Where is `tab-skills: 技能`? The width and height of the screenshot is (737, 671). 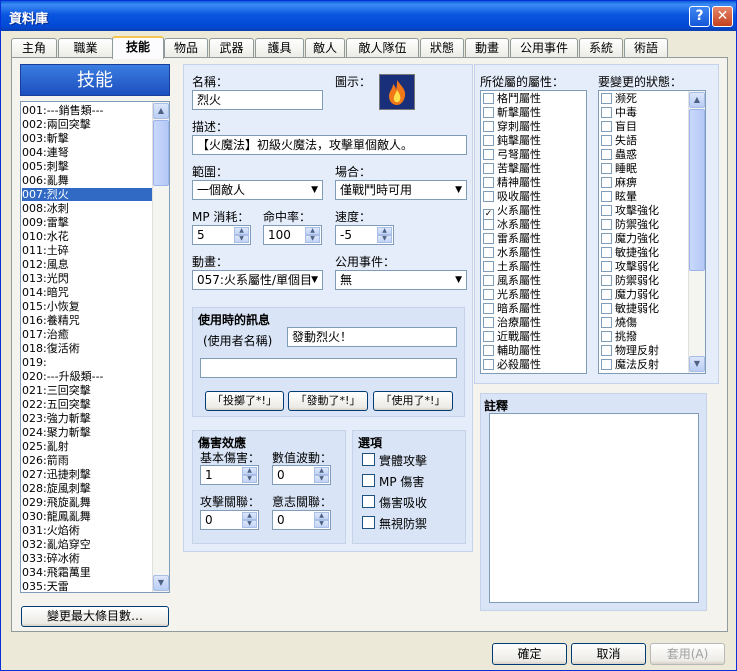
tab-skills: 技能 is located at coordinates (138, 47).